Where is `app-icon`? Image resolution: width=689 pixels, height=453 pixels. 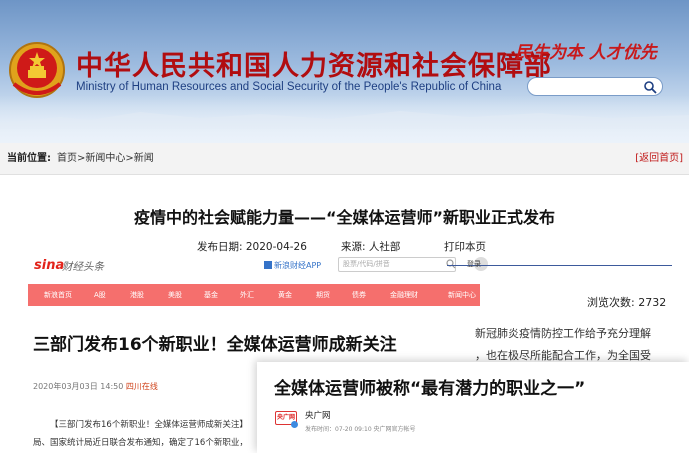 app-icon is located at coordinates (268, 265).